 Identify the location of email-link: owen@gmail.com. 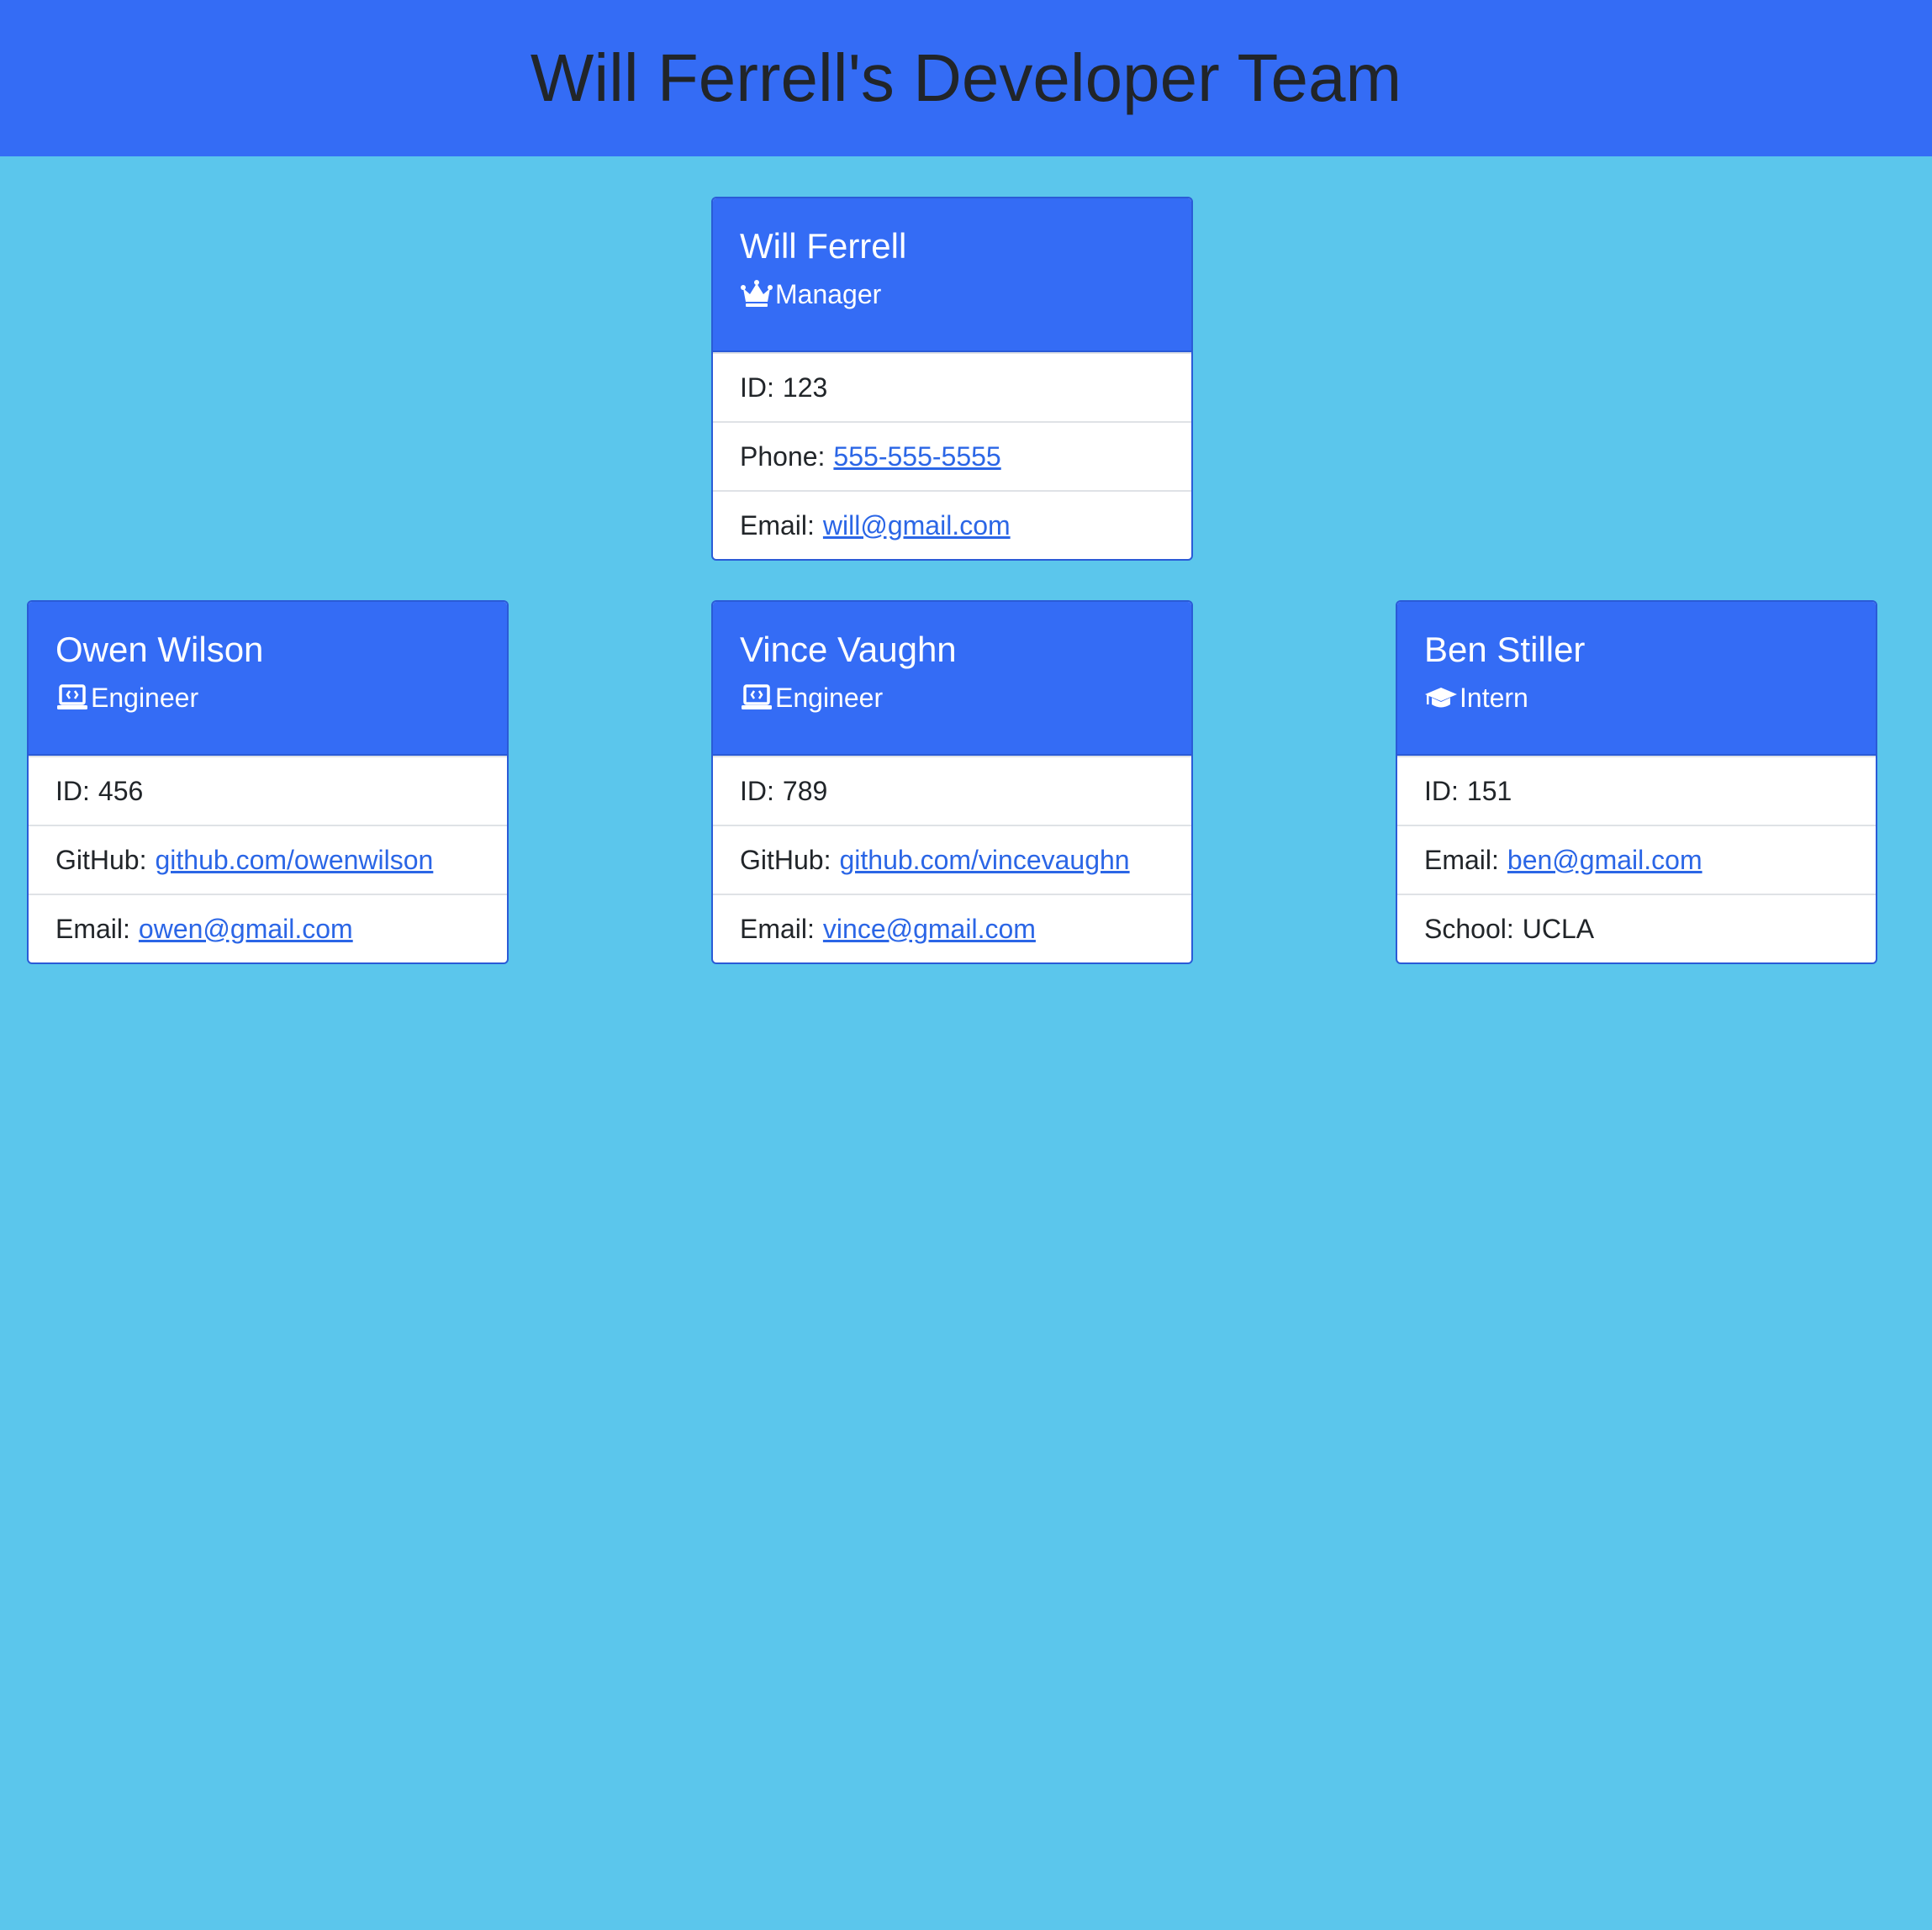
(246, 929).